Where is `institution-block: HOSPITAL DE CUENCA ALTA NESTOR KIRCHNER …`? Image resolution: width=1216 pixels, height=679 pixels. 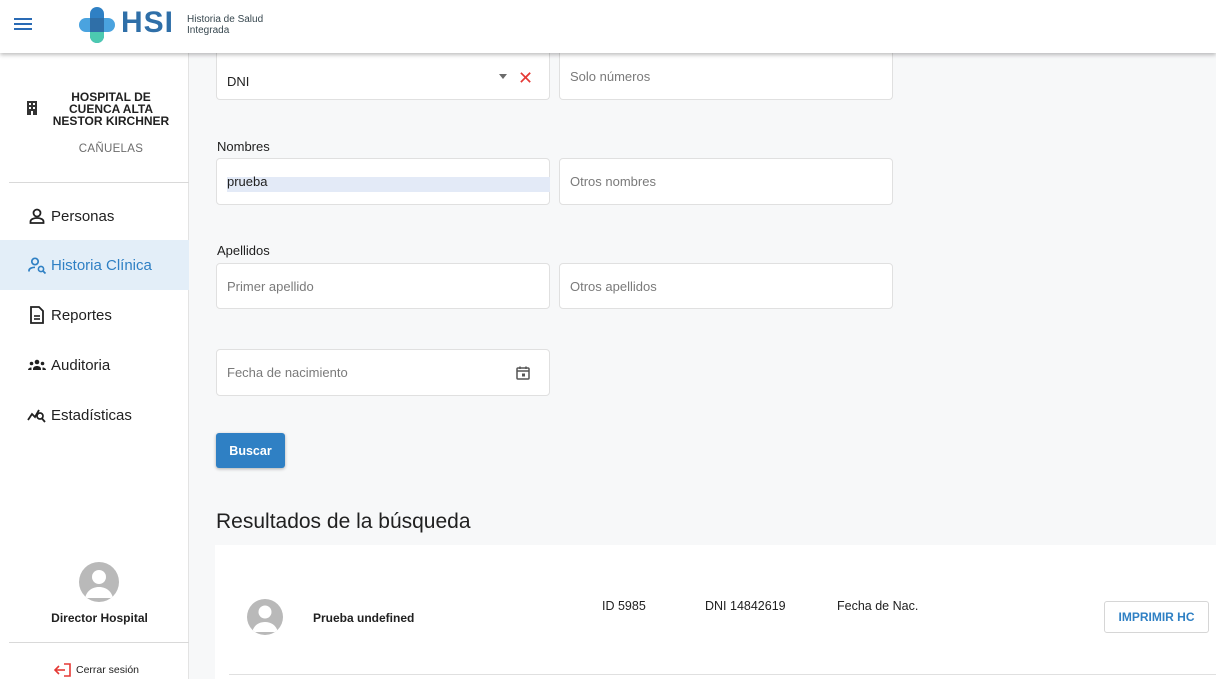 institution-block: HOSPITAL DE CUENCA ALTA NESTOR KIRCHNER … is located at coordinates (94, 117).